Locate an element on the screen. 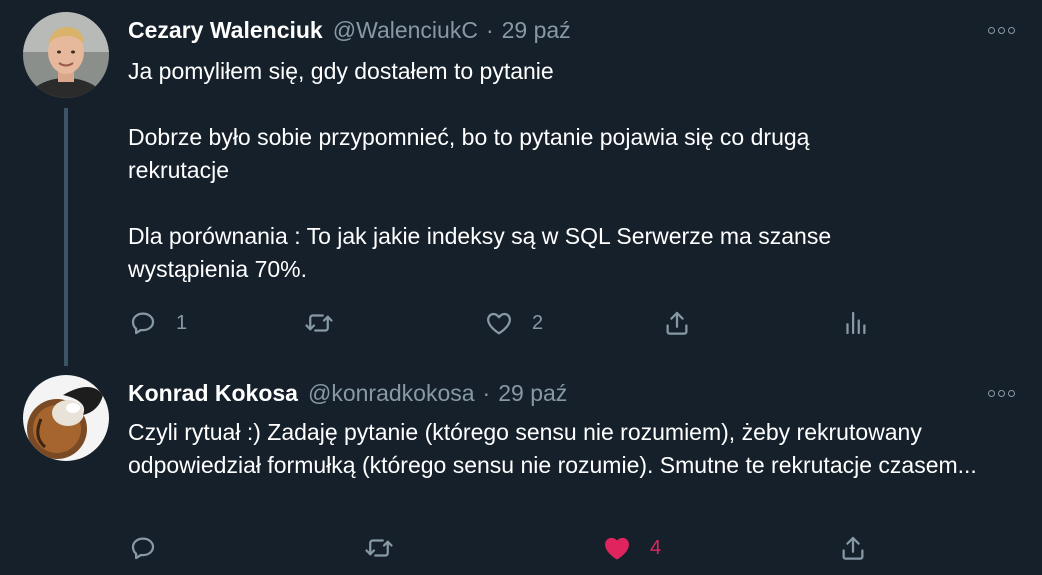  analytics-button is located at coordinates (855, 323).